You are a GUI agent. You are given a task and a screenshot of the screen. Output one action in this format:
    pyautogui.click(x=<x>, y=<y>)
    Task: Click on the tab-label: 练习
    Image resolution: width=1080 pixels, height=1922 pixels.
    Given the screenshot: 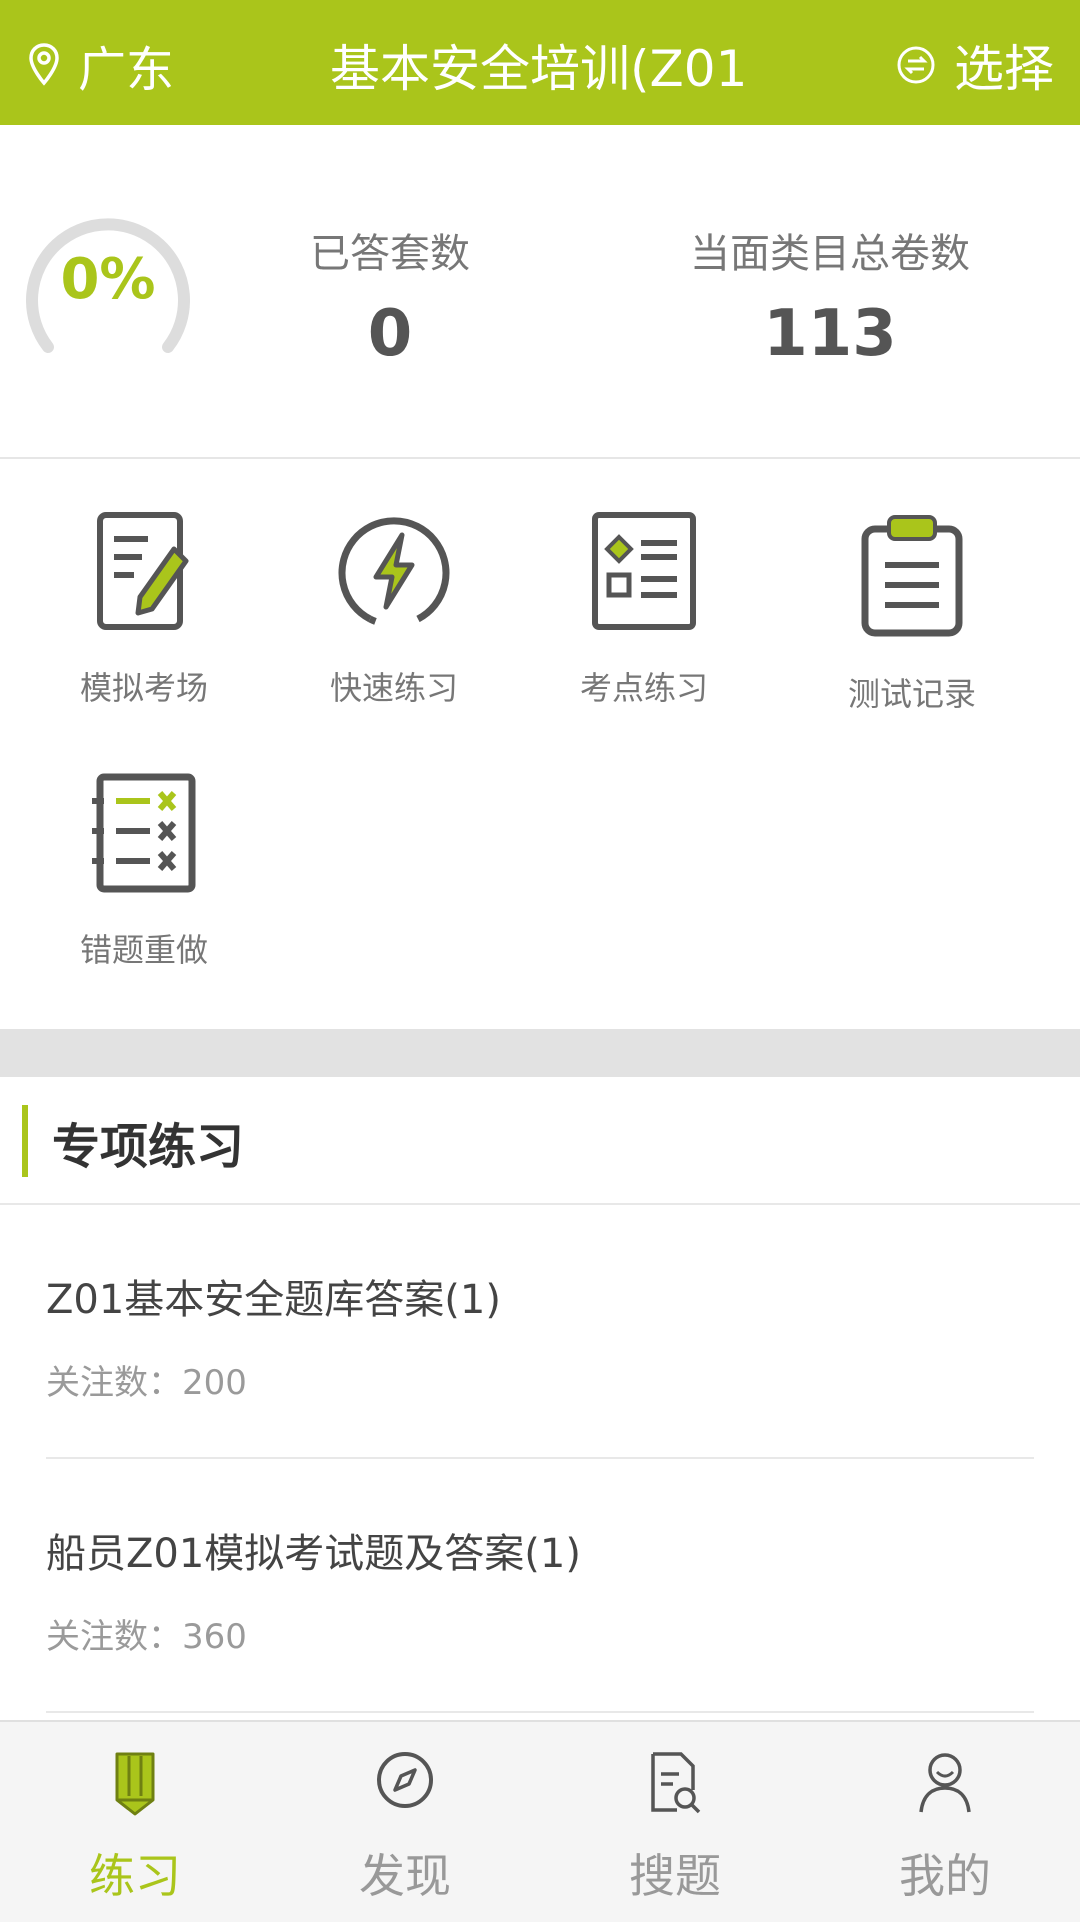 What is the action you would take?
    pyautogui.click(x=135, y=1876)
    